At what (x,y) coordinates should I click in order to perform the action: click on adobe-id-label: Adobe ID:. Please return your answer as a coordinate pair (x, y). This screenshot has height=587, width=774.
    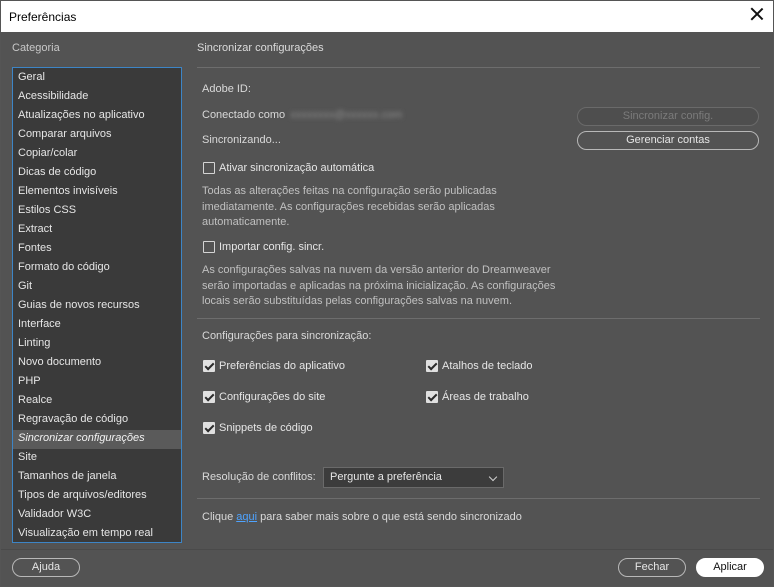
    Looking at the image, I should click on (226, 89).